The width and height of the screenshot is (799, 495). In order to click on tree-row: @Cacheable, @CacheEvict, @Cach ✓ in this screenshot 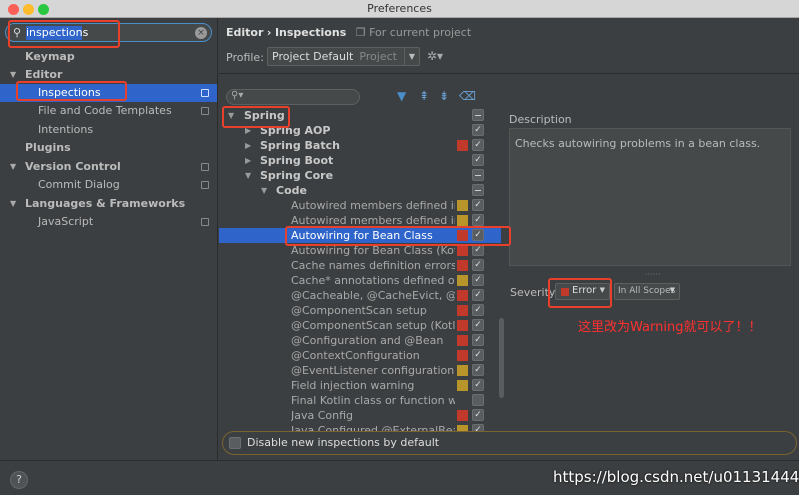, I will do `click(360, 295)`.